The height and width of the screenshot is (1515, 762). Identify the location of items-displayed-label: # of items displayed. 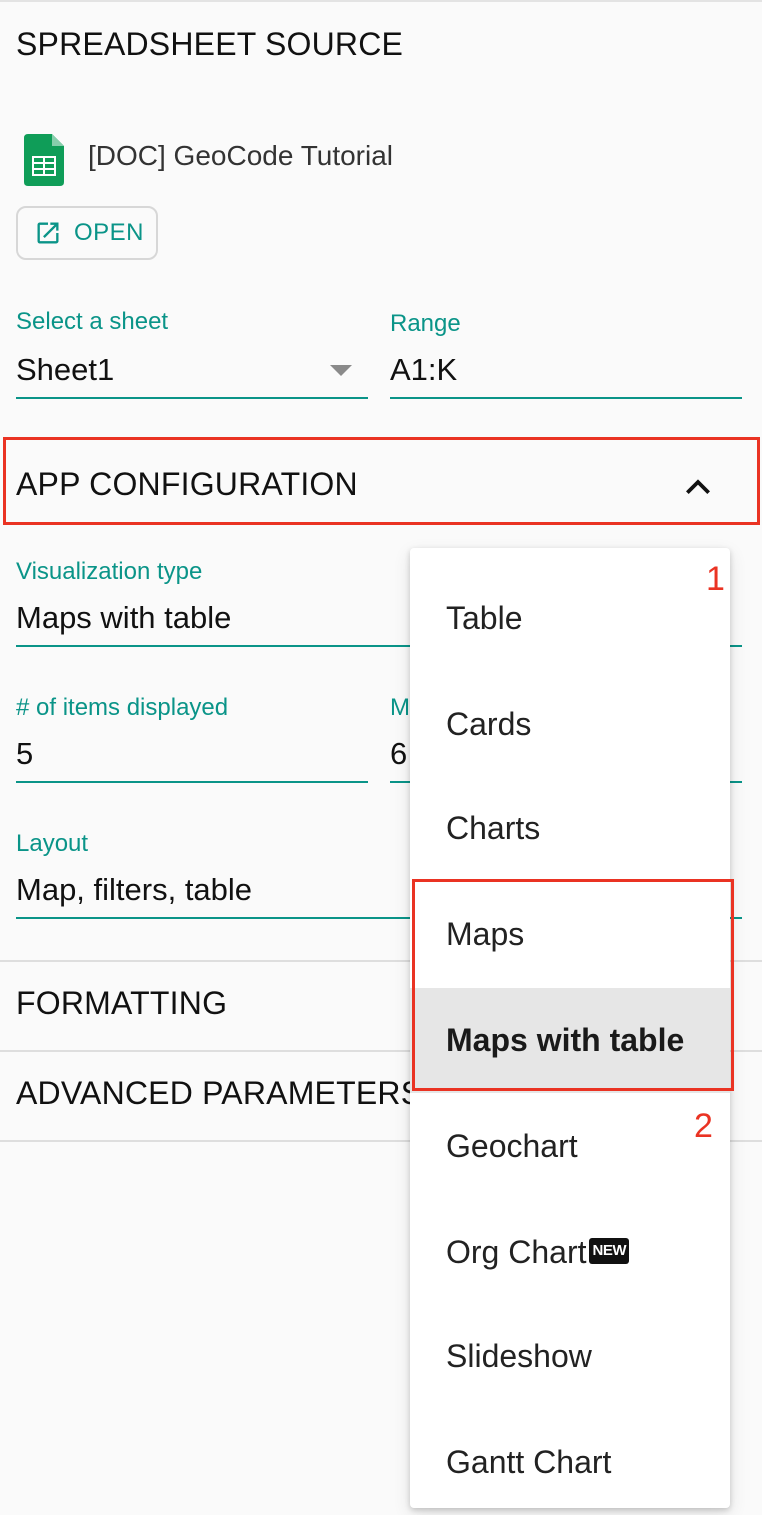
(122, 707).